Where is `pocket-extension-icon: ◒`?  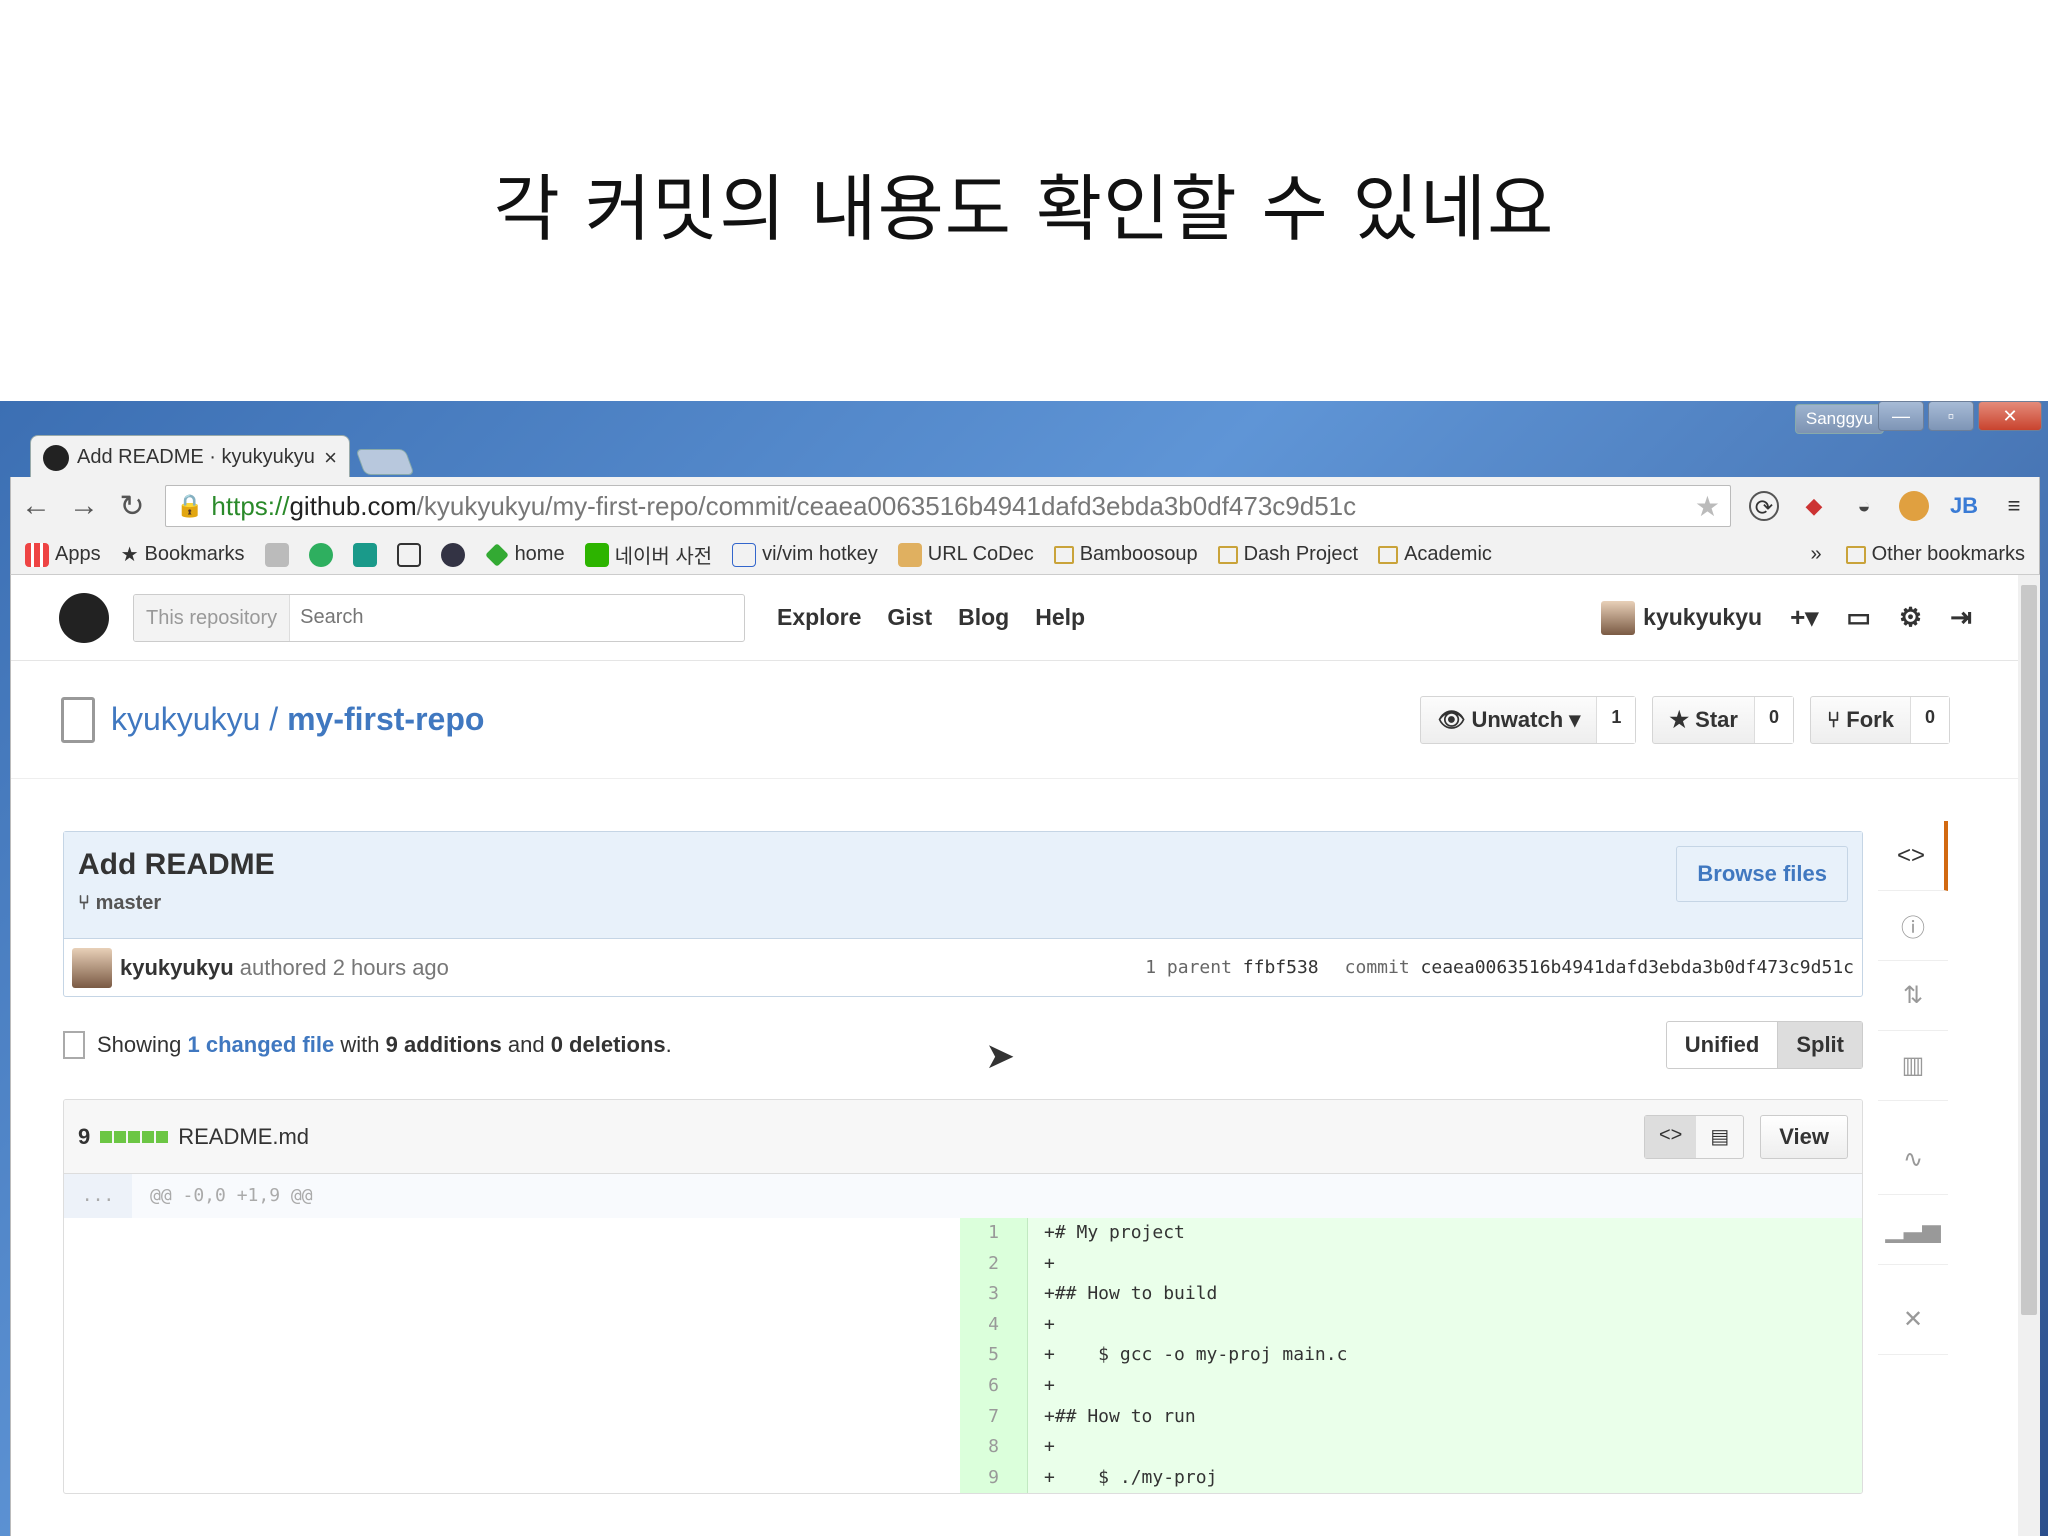 pocket-extension-icon: ◒ is located at coordinates (1864, 506).